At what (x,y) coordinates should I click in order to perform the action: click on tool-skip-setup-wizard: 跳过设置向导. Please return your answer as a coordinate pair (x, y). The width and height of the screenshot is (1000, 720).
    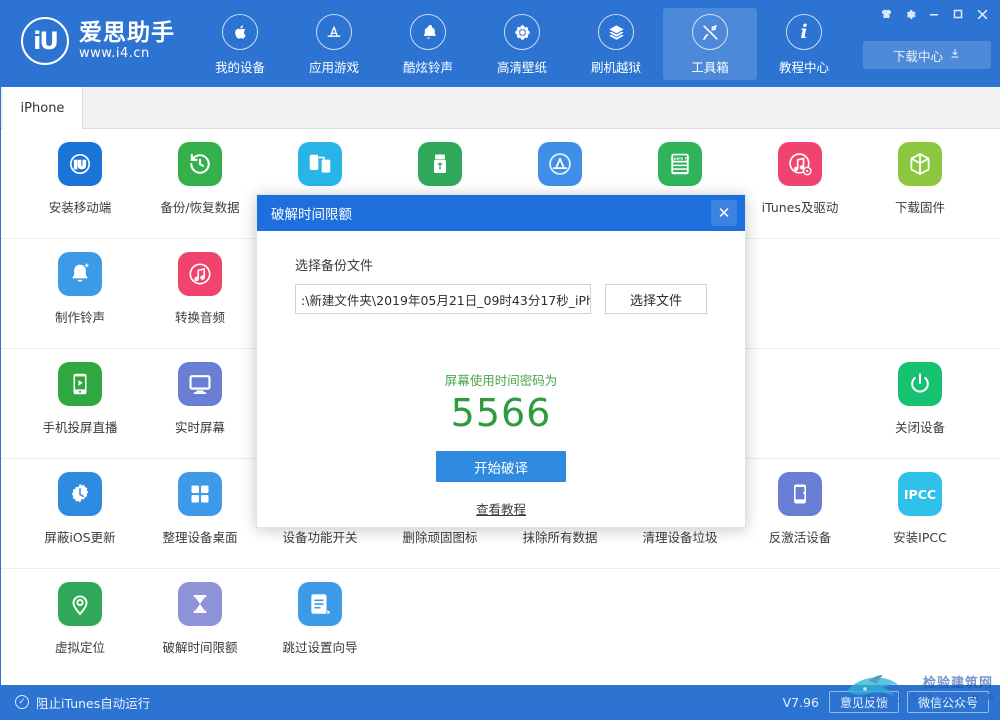
    Looking at the image, I should click on (320, 624).